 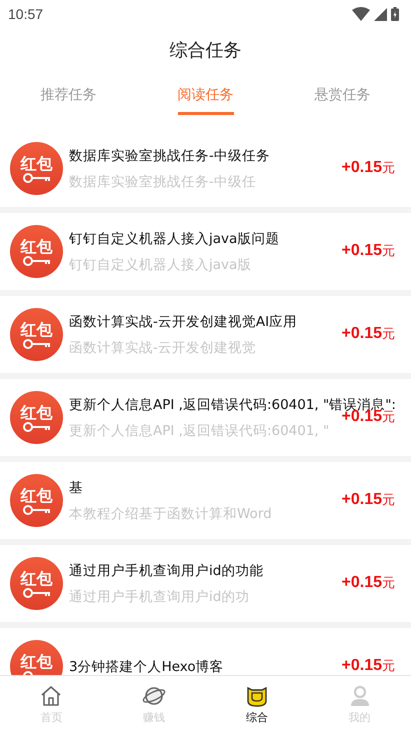 I want to click on planet-icon, so click(x=154, y=696).